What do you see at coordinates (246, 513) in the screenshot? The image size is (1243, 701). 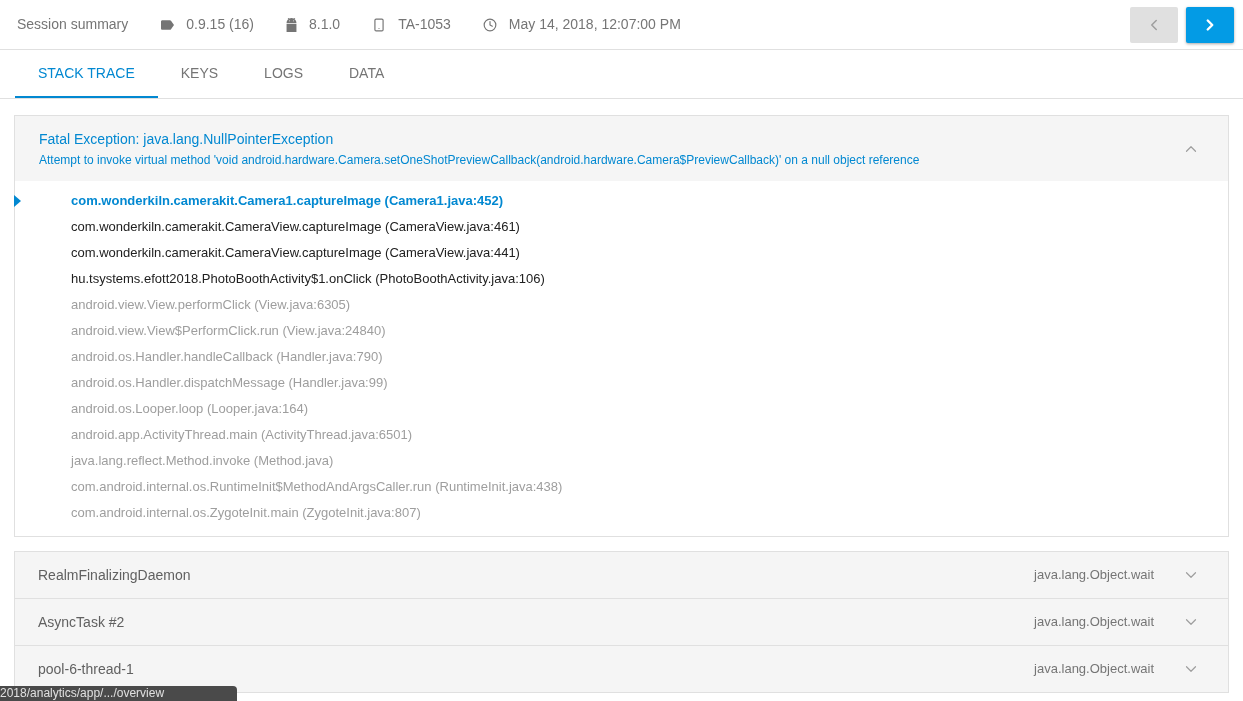 I see `stack-frame: com.android.internal.os.ZygoteInit.main (ZygoteInit.java:807)` at bounding box center [246, 513].